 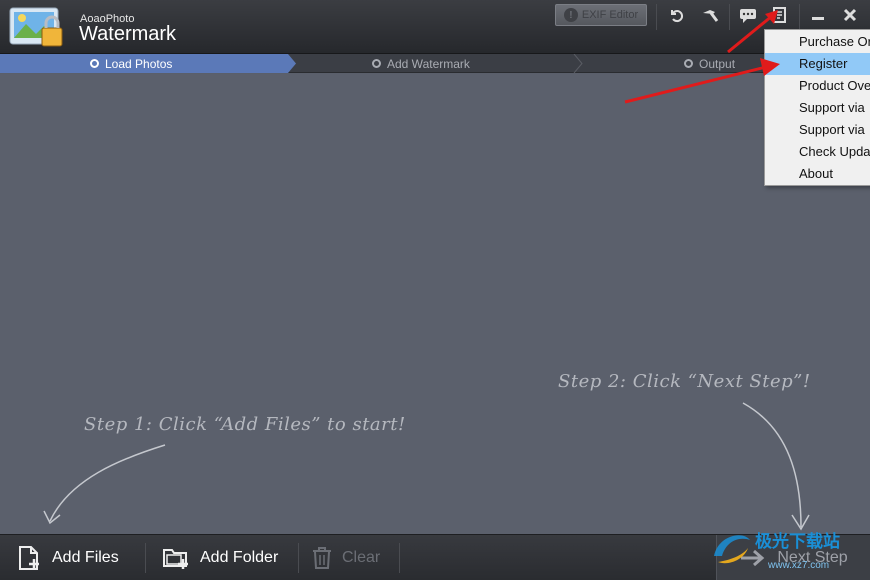 What do you see at coordinates (850, 15) in the screenshot?
I see `close-icon` at bounding box center [850, 15].